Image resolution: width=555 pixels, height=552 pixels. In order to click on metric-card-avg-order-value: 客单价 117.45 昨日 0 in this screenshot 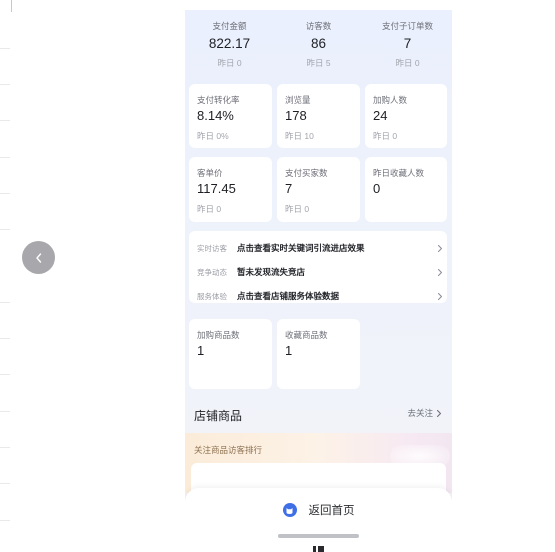, I will do `click(230, 189)`.